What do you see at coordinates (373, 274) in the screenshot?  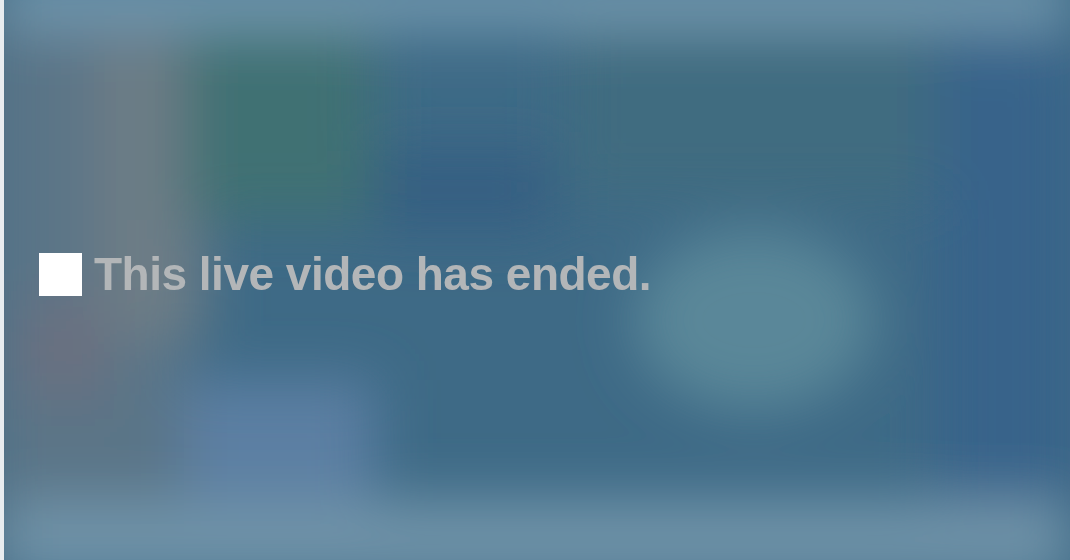 I see `ended-message: This live video has ended.` at bounding box center [373, 274].